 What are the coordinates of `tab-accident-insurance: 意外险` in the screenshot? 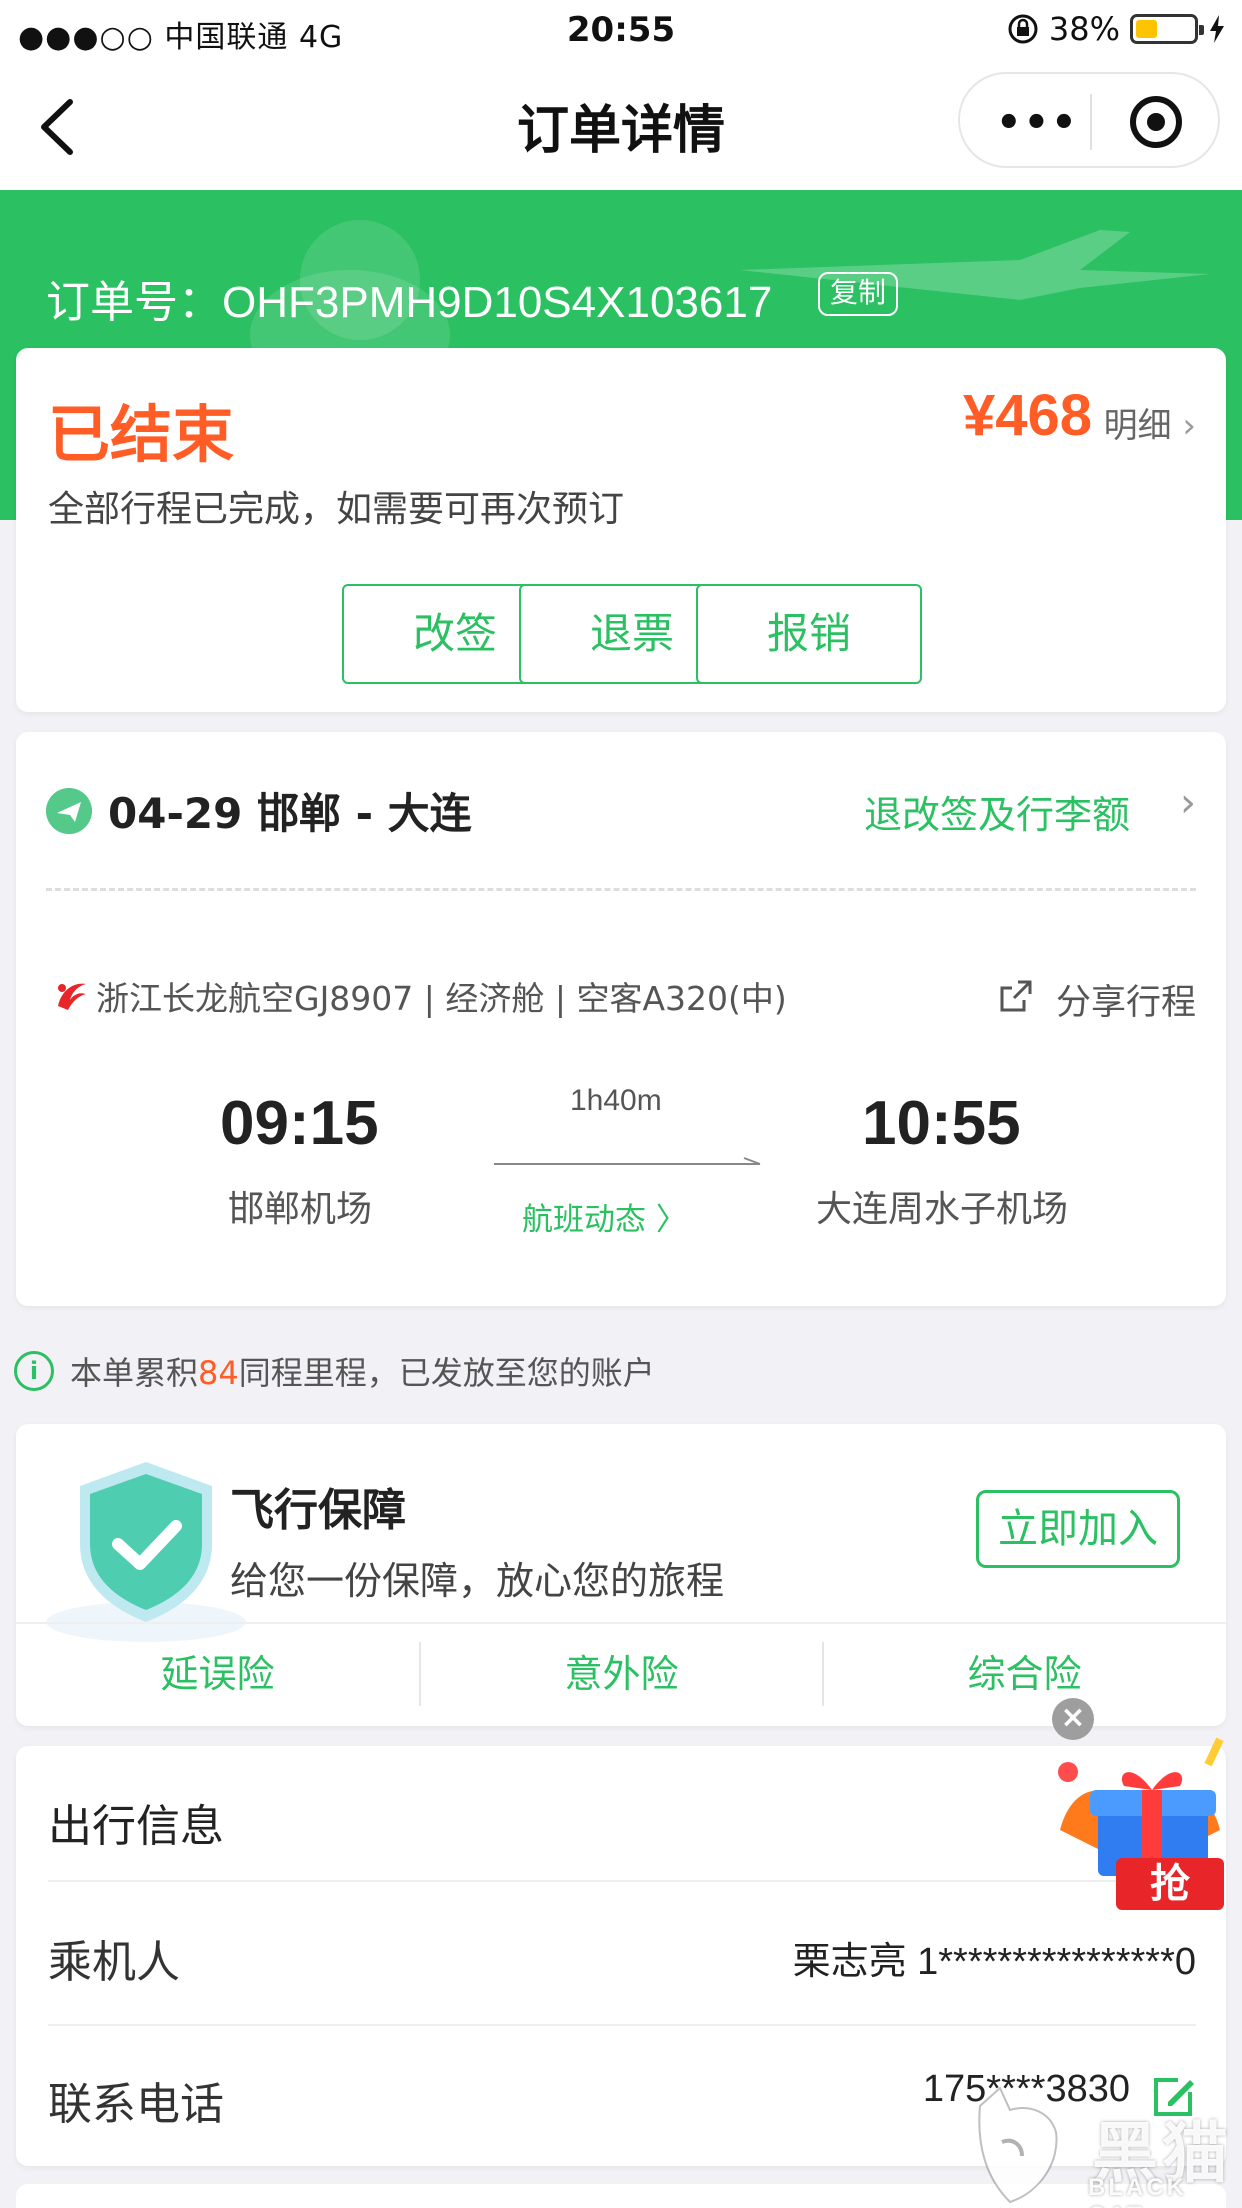 It's located at (621, 1674).